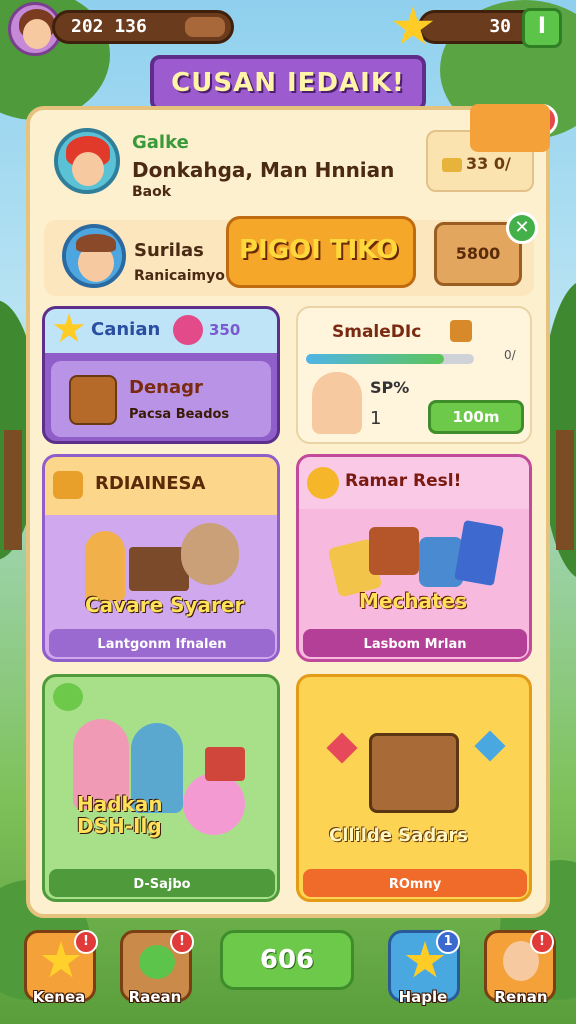 Image resolution: width=576 pixels, height=1024 pixels. What do you see at coordinates (109, 26) in the screenshot?
I see `currency-value: 202 136` at bounding box center [109, 26].